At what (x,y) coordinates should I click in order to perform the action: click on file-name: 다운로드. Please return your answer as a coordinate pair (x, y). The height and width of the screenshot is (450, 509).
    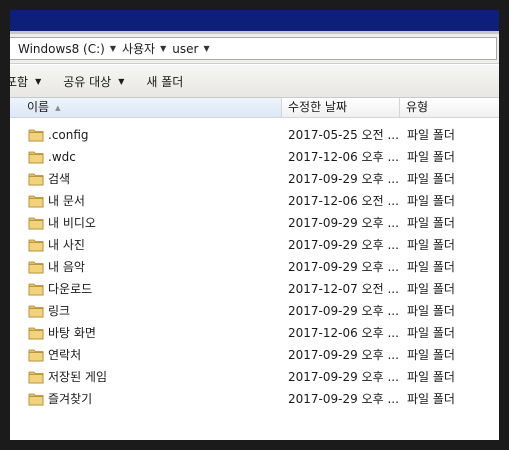
    Looking at the image, I should click on (70, 289).